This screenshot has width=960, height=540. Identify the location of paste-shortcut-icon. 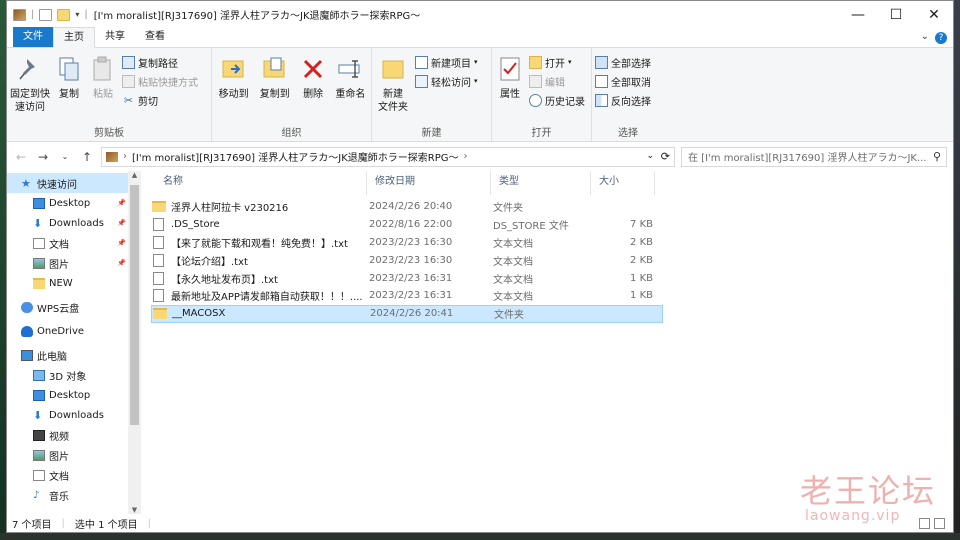
(128, 81).